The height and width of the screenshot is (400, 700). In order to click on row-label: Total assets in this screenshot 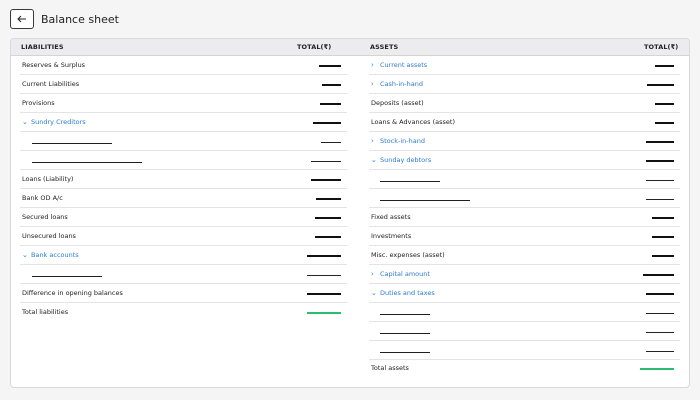, I will do `click(390, 368)`.